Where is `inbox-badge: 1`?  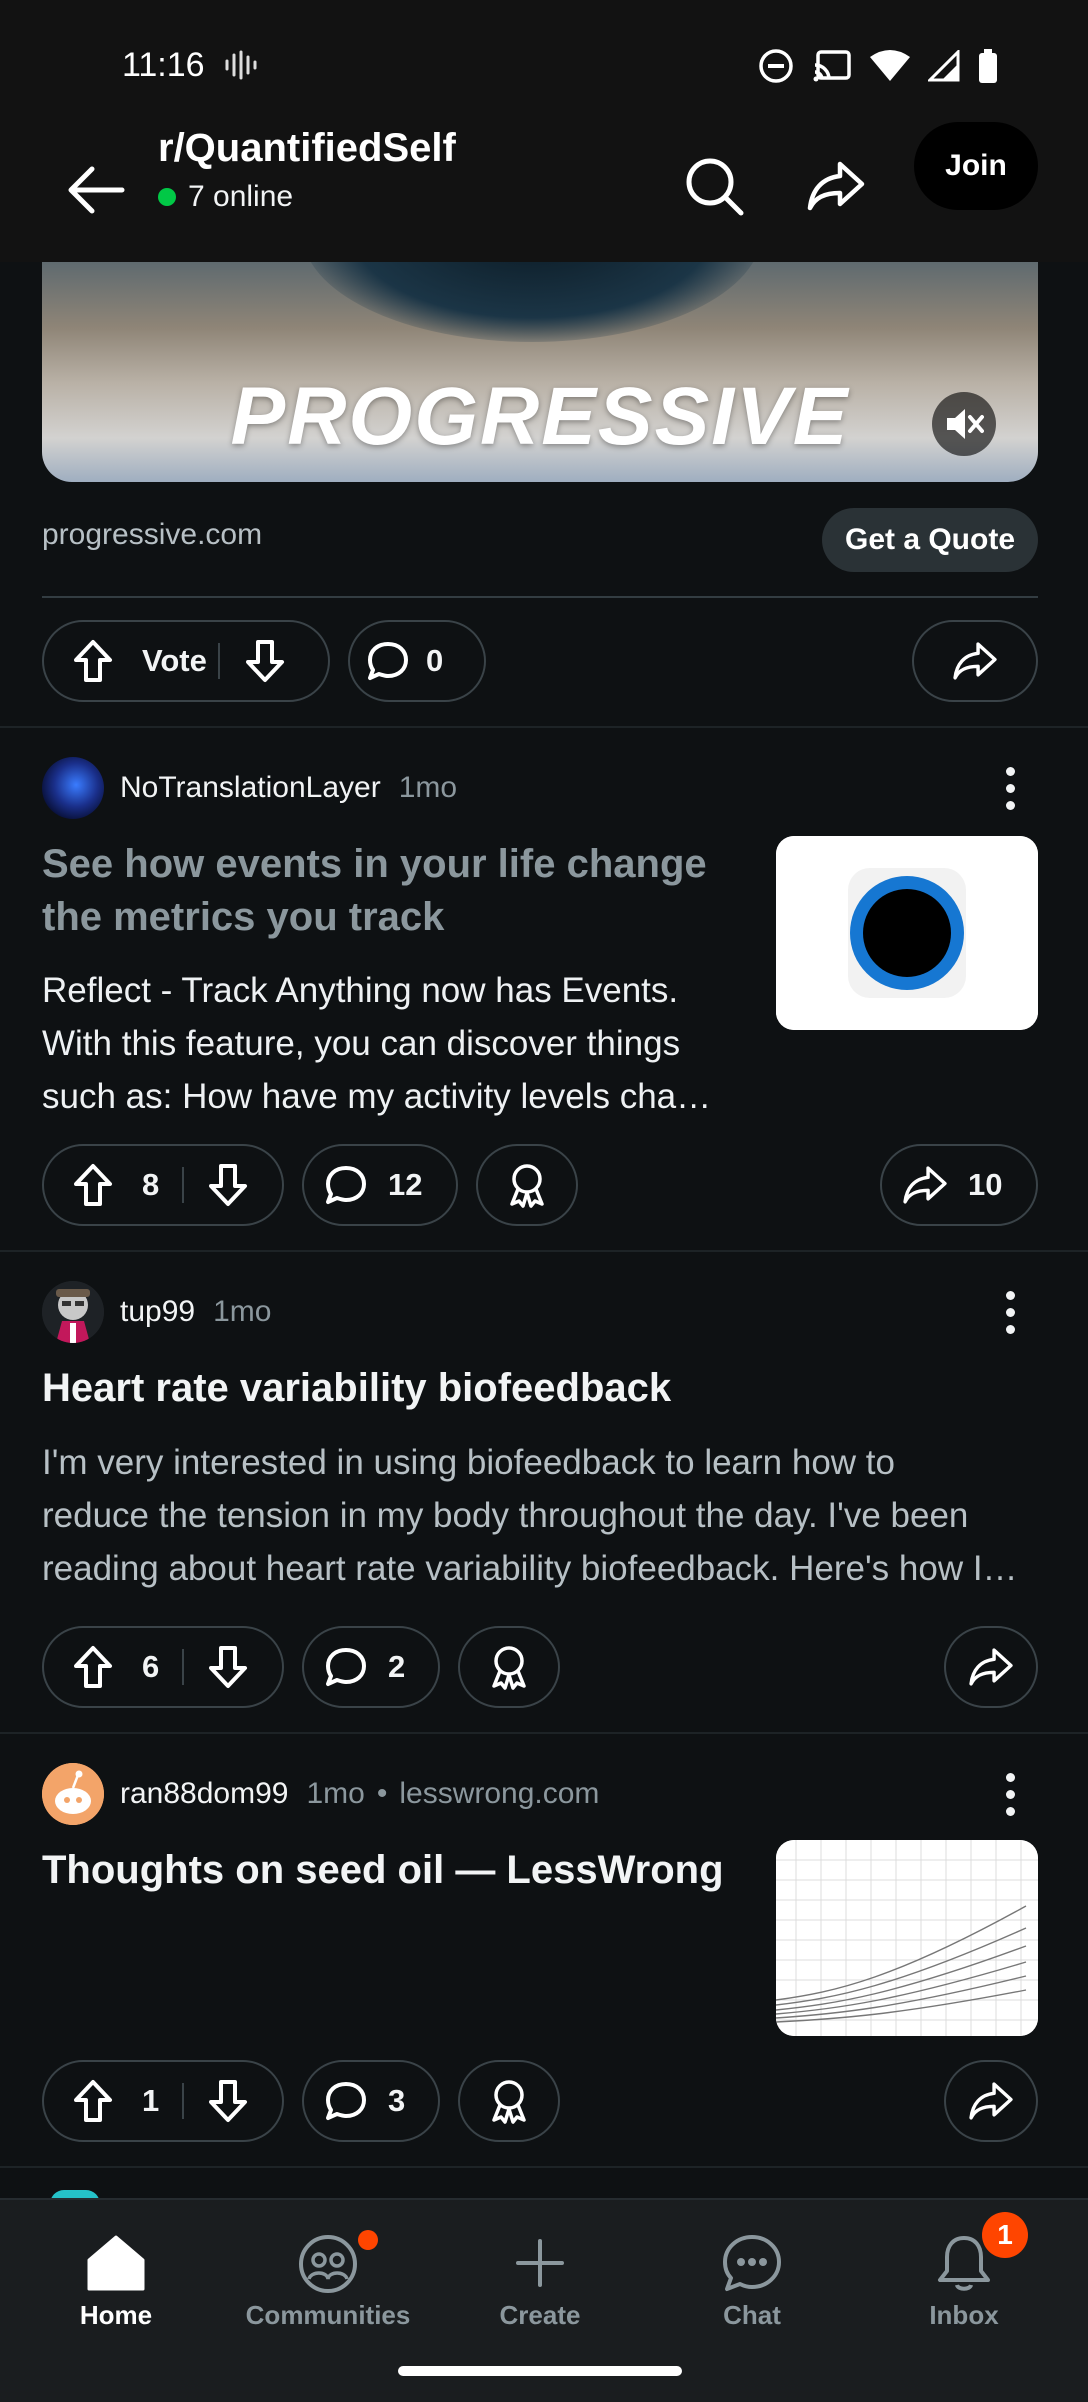
inbox-badge: 1 is located at coordinates (1005, 2235).